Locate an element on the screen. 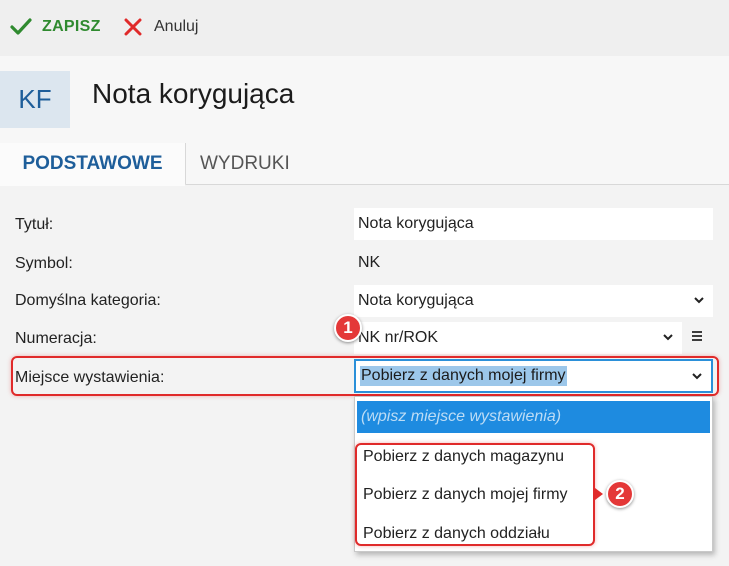  place-row-highlight is located at coordinates (365, 376).